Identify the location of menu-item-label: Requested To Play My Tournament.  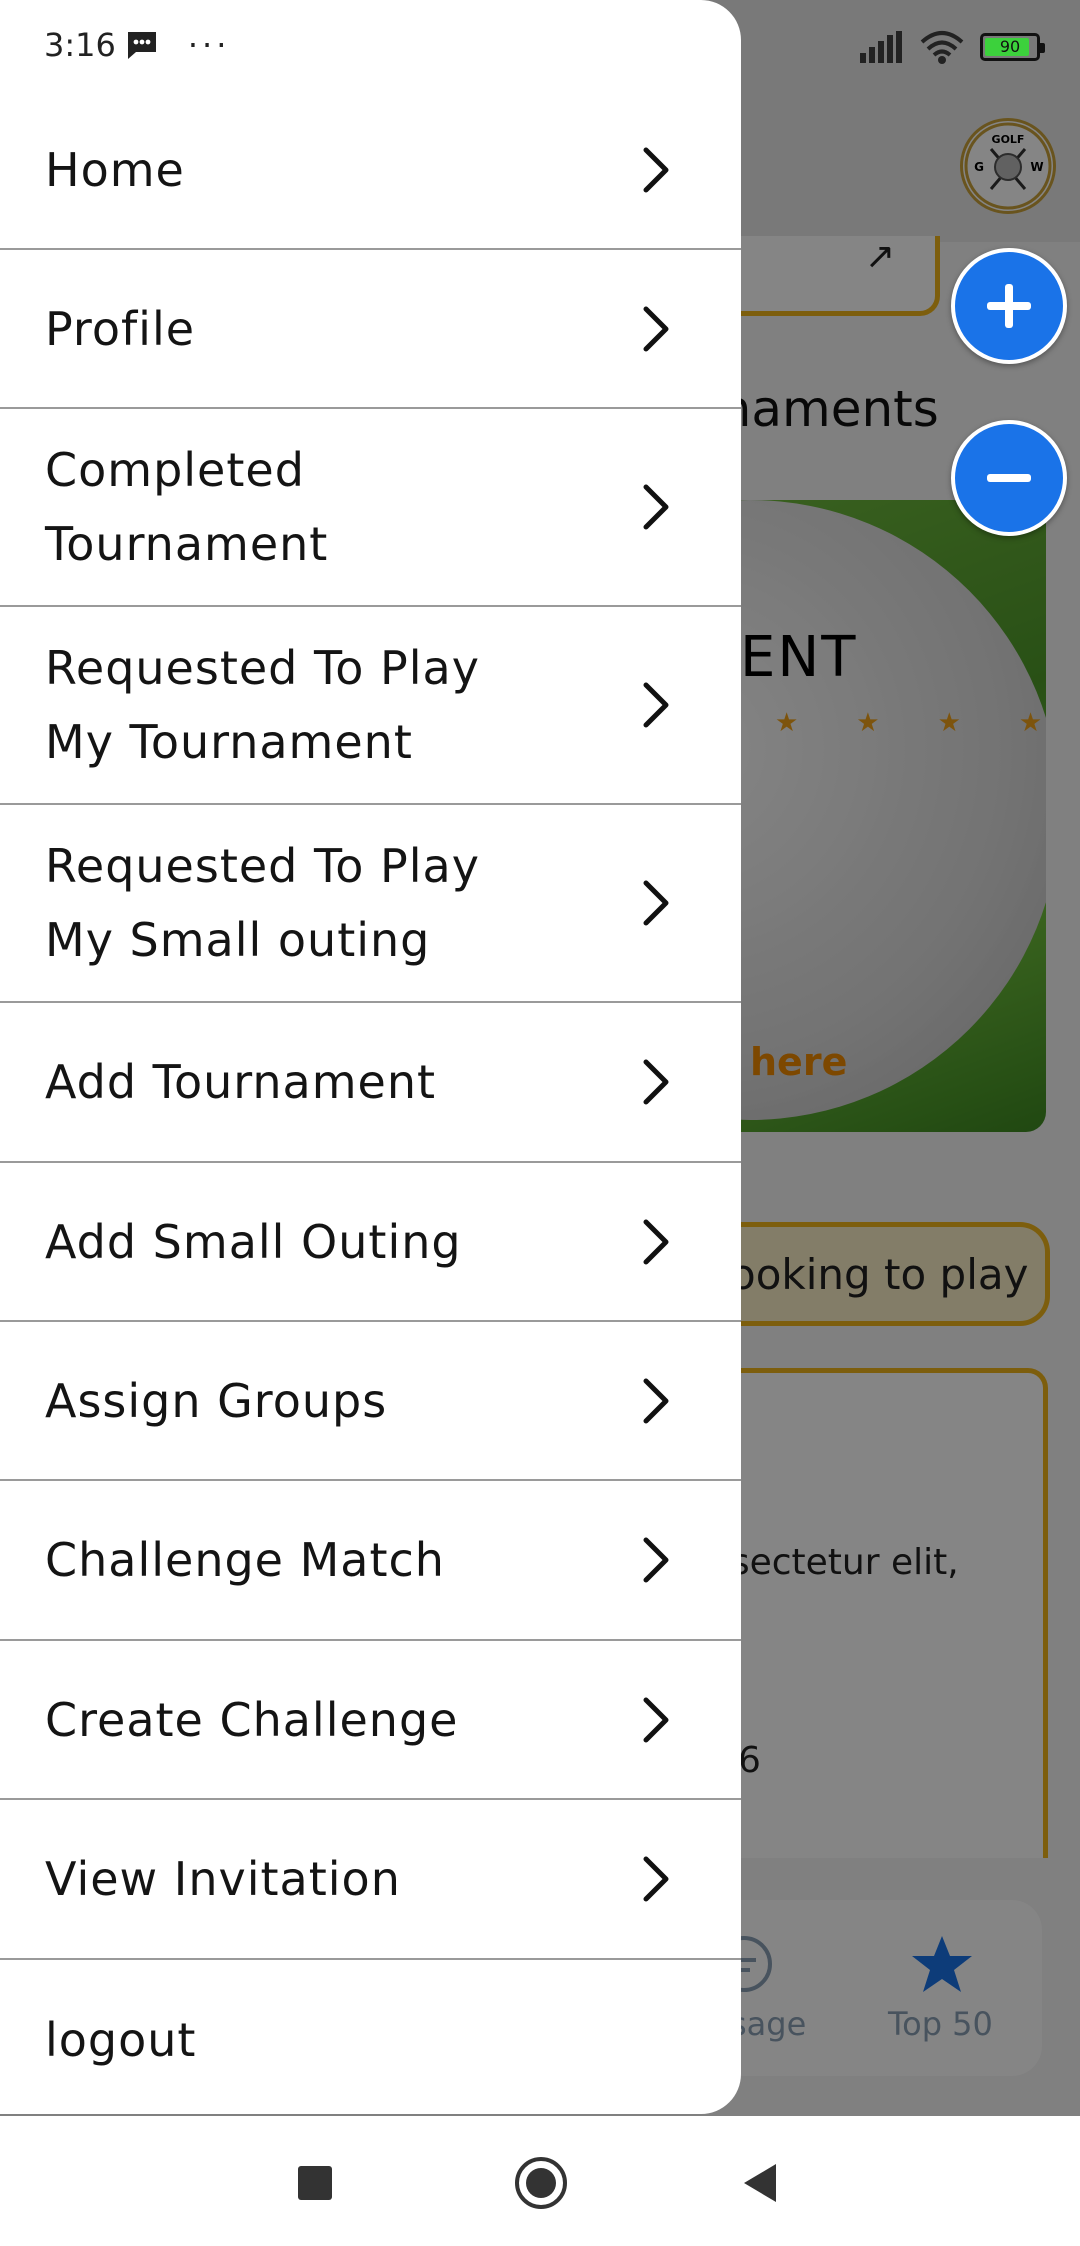
(262, 705).